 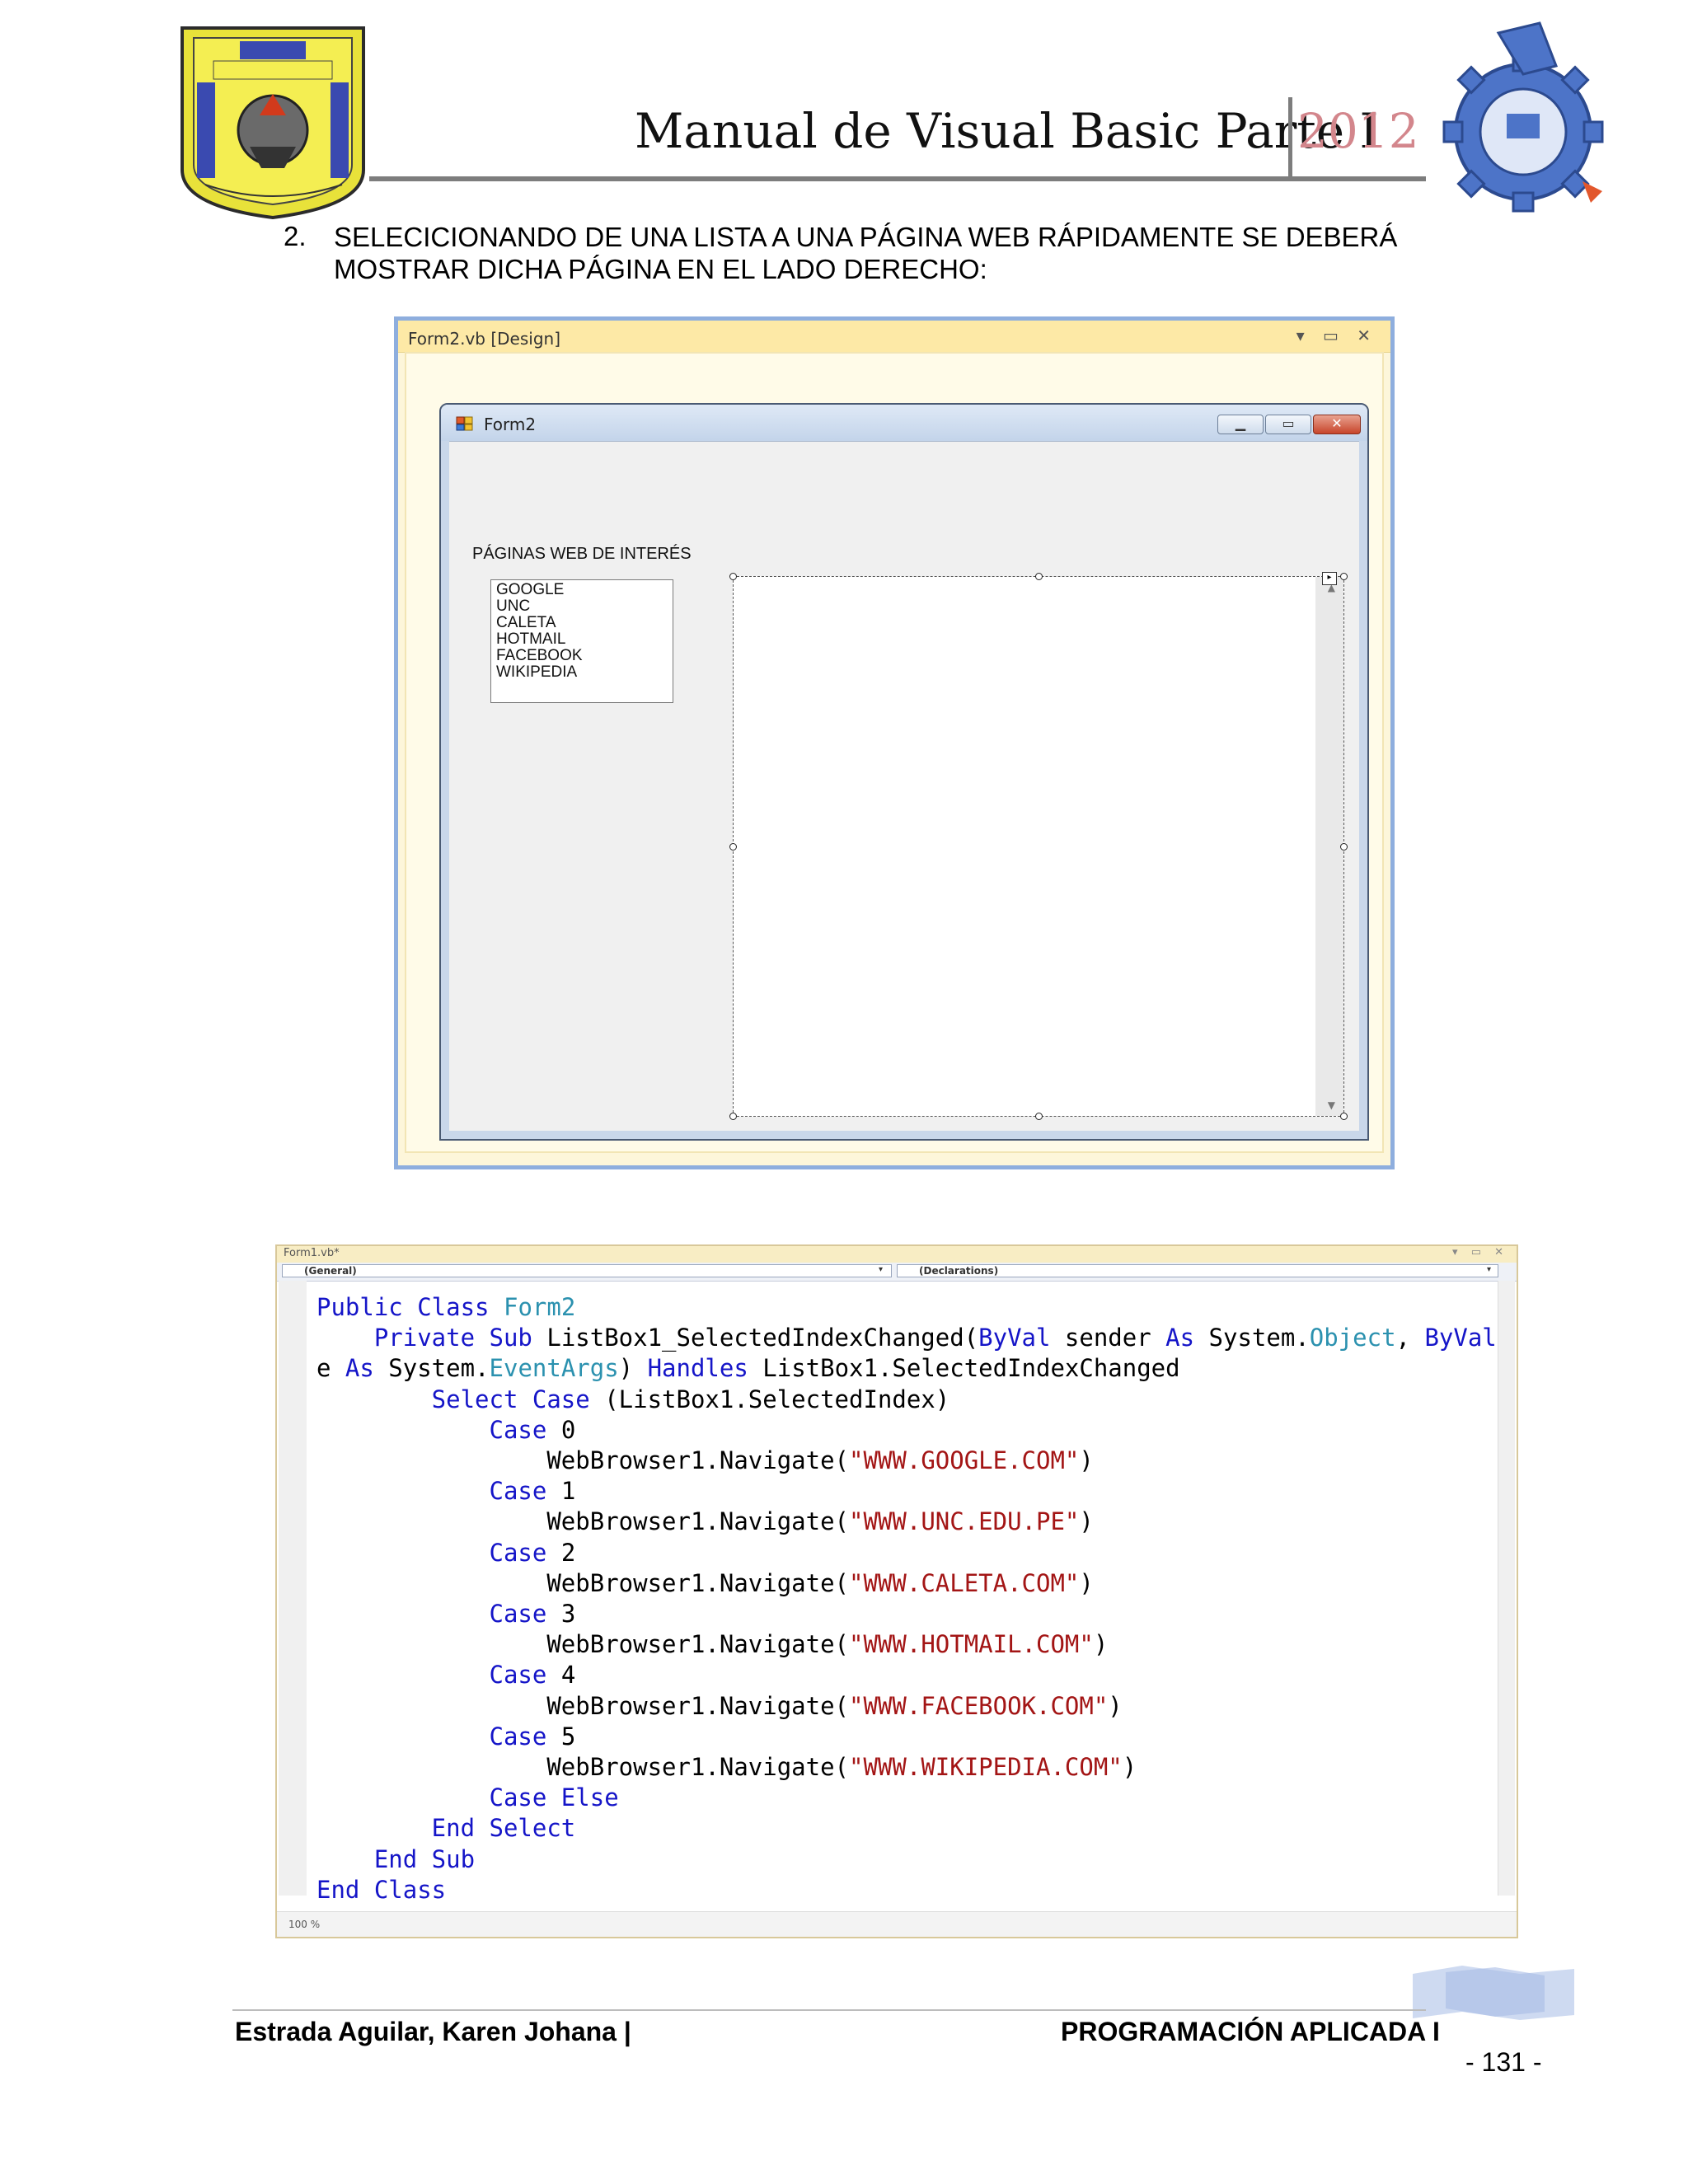 I want to click on maximize-icon: ▭, so click(x=1288, y=424).